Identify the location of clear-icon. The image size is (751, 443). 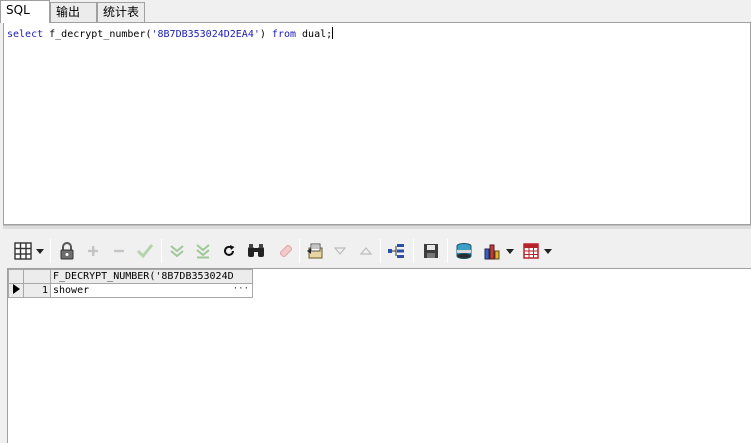
(286, 251).